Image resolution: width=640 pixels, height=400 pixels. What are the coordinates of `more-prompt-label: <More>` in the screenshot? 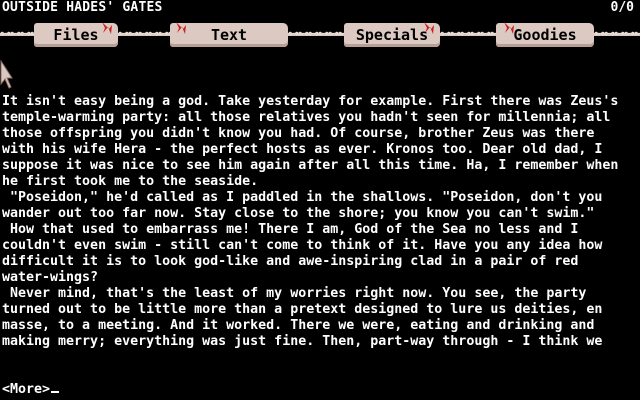 It's located at (26, 389).